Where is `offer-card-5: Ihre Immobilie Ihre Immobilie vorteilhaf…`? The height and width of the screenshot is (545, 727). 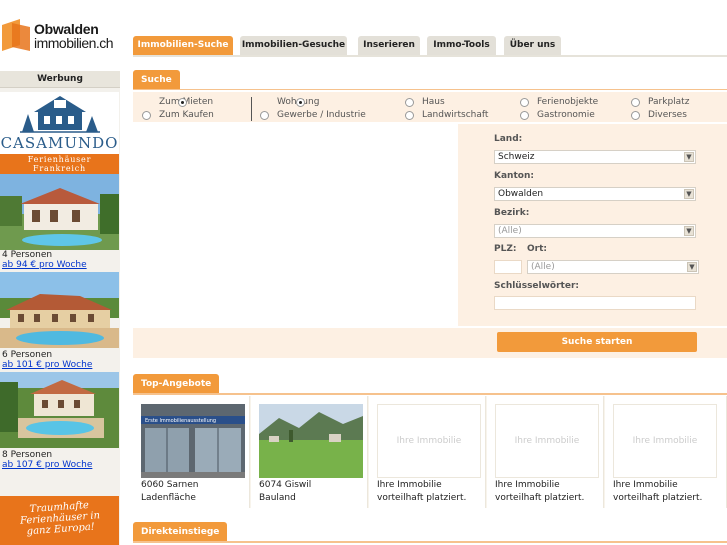 offer-card-5: Ihre Immobilie Ihre Immobilie vorteilhaf… is located at coordinates (666, 452).